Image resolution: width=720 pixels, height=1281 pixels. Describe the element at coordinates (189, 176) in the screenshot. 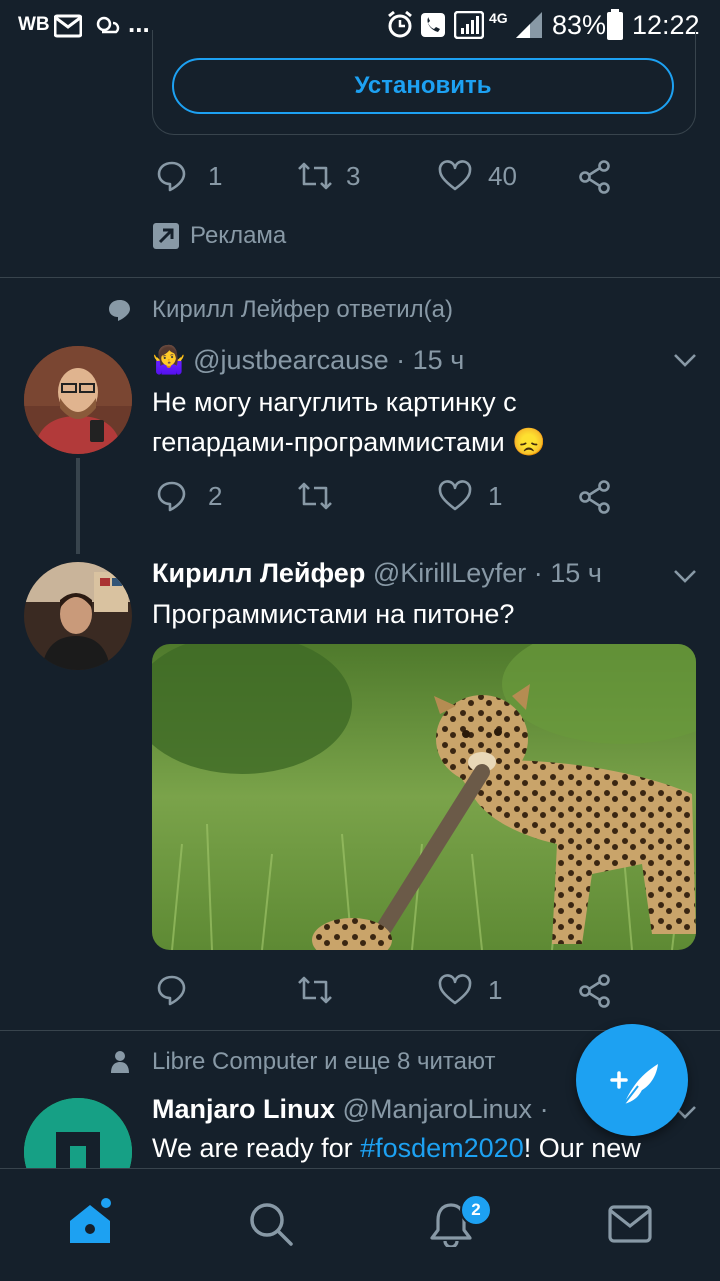

I see `ad-reply-button: 1` at that location.